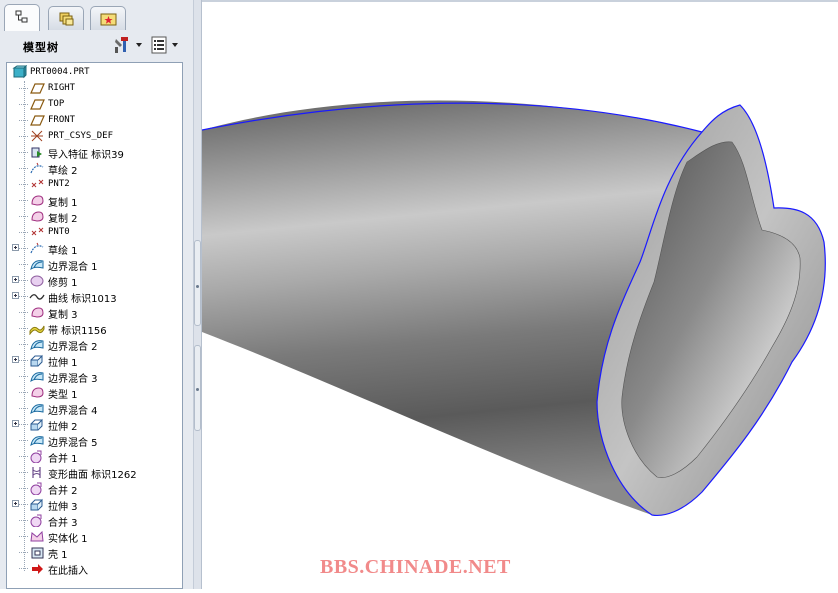 This screenshot has width=838, height=593. Describe the element at coordinates (63, 491) in the screenshot. I see `tree-item-label: 合并 2` at that location.